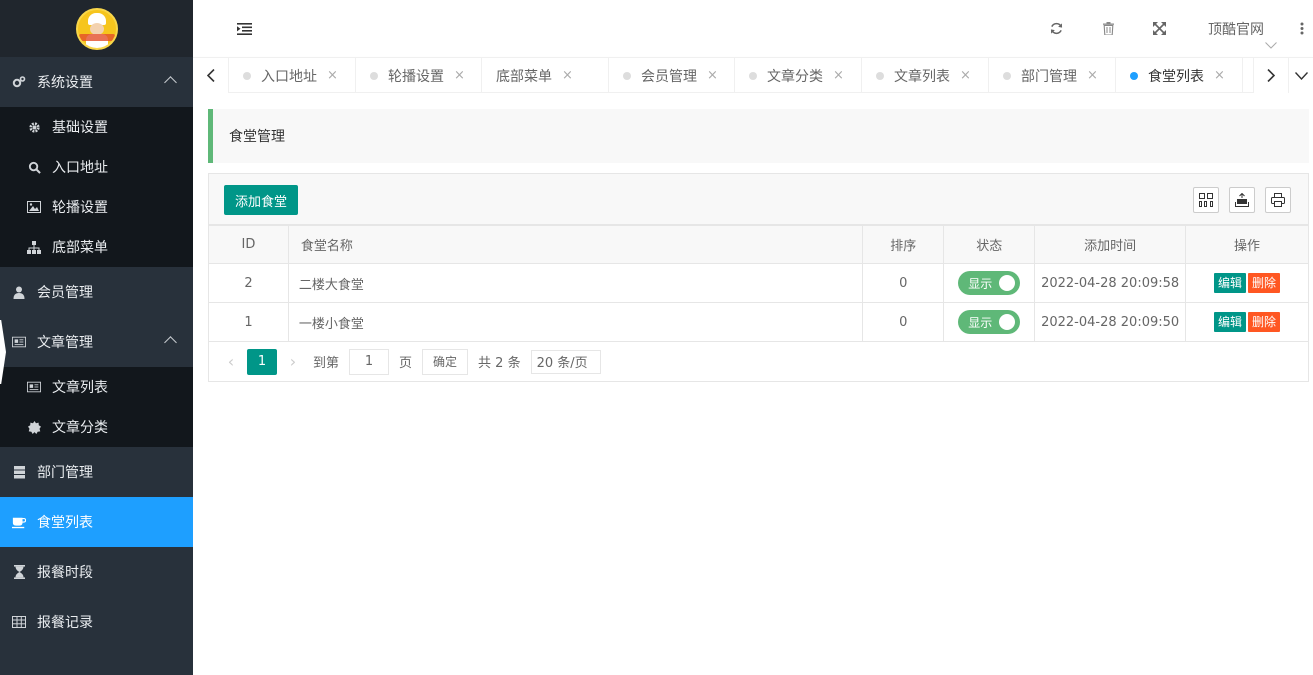 The width and height of the screenshot is (1313, 675). I want to click on export-button, so click(1242, 200).